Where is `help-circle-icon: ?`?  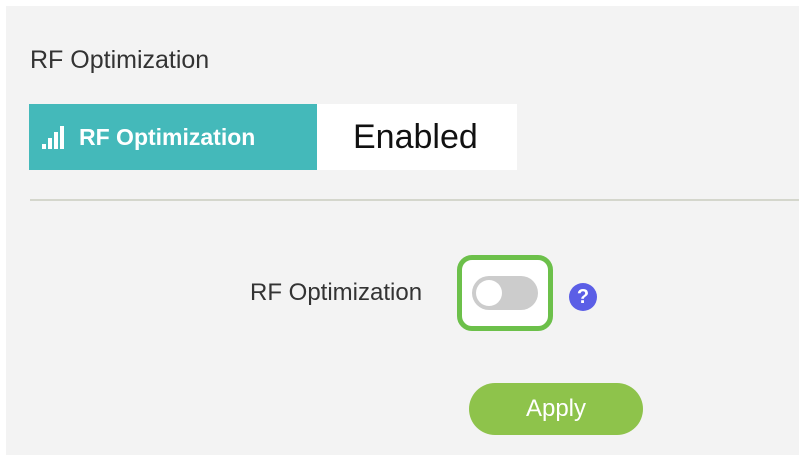 help-circle-icon: ? is located at coordinates (583, 297).